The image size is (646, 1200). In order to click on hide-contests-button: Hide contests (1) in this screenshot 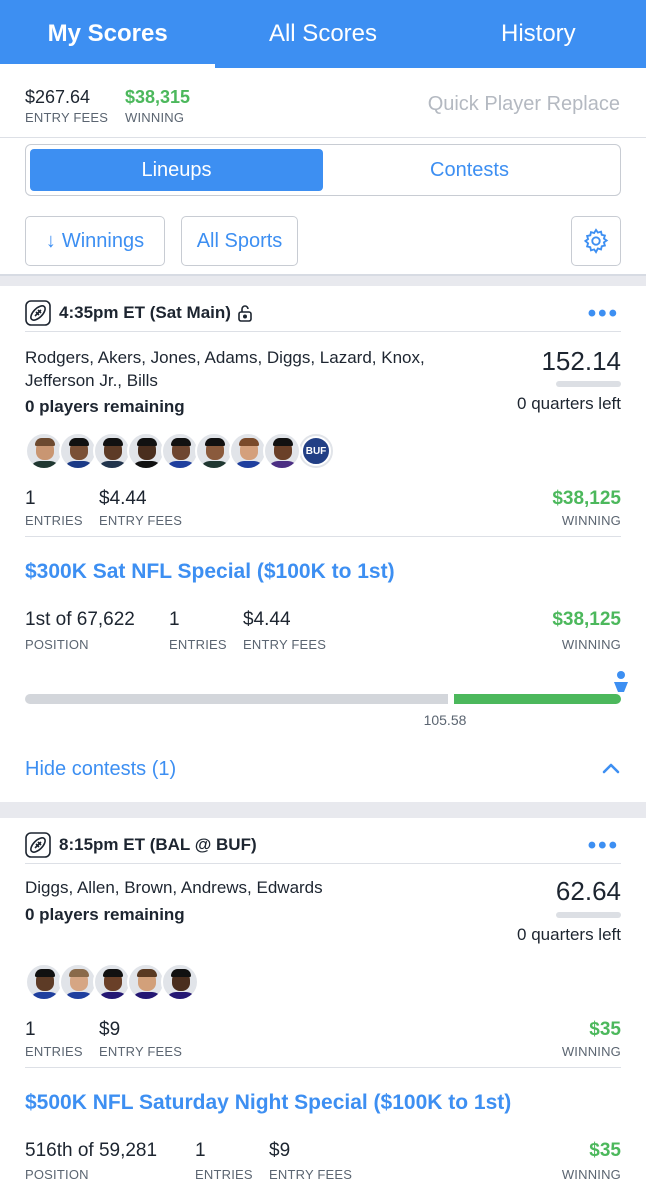, I will do `click(100, 769)`.